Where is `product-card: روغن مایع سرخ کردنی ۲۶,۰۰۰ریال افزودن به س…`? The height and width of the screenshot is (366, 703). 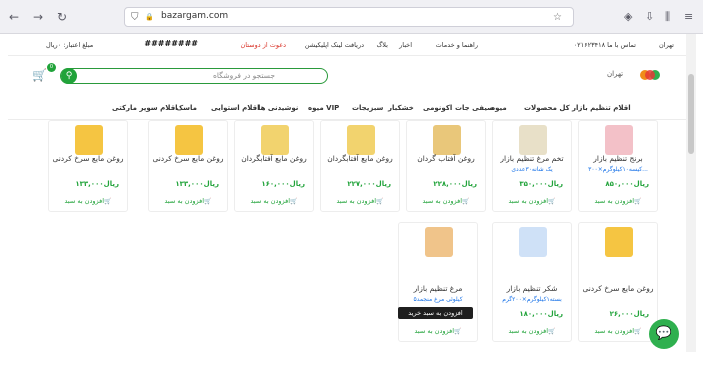 product-card: روغن مایع سرخ کردنی ۲۶,۰۰۰ریال افزودن به س… is located at coordinates (618, 282).